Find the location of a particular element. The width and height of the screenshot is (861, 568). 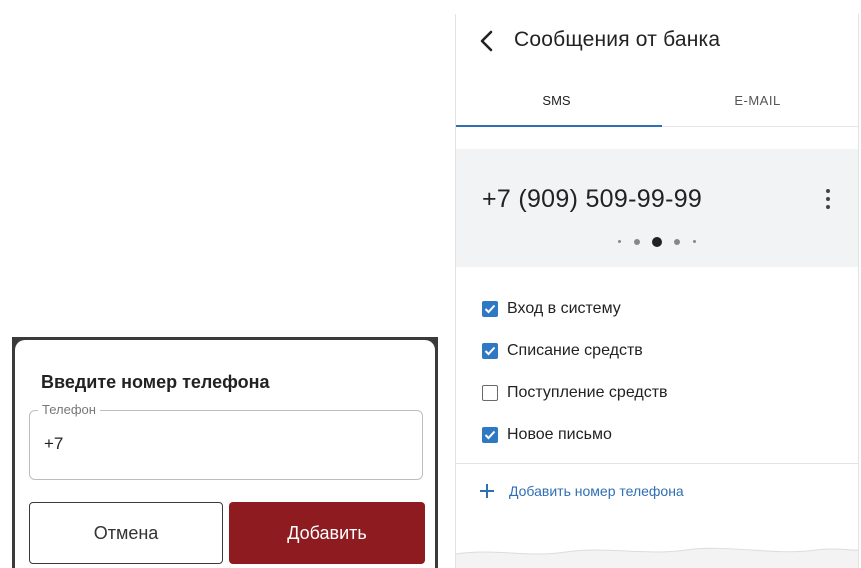

checkbox-new-letter: Новое письмо is located at coordinates (575, 435).